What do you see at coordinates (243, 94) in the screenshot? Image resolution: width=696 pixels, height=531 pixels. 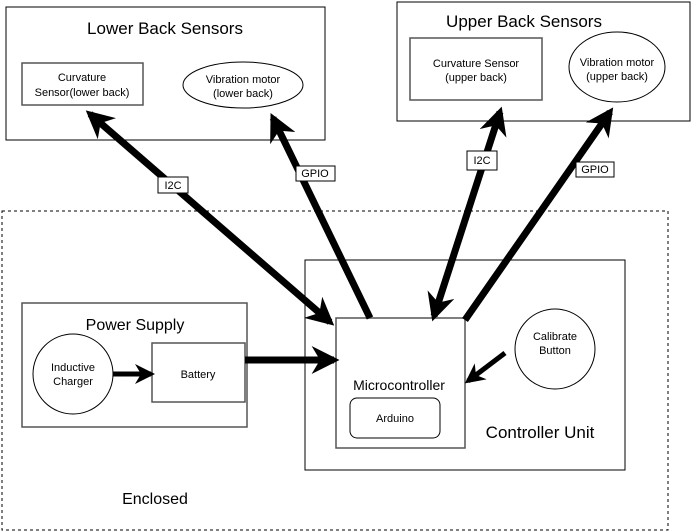 I see `vibration-lower-line2: (lower back)` at bounding box center [243, 94].